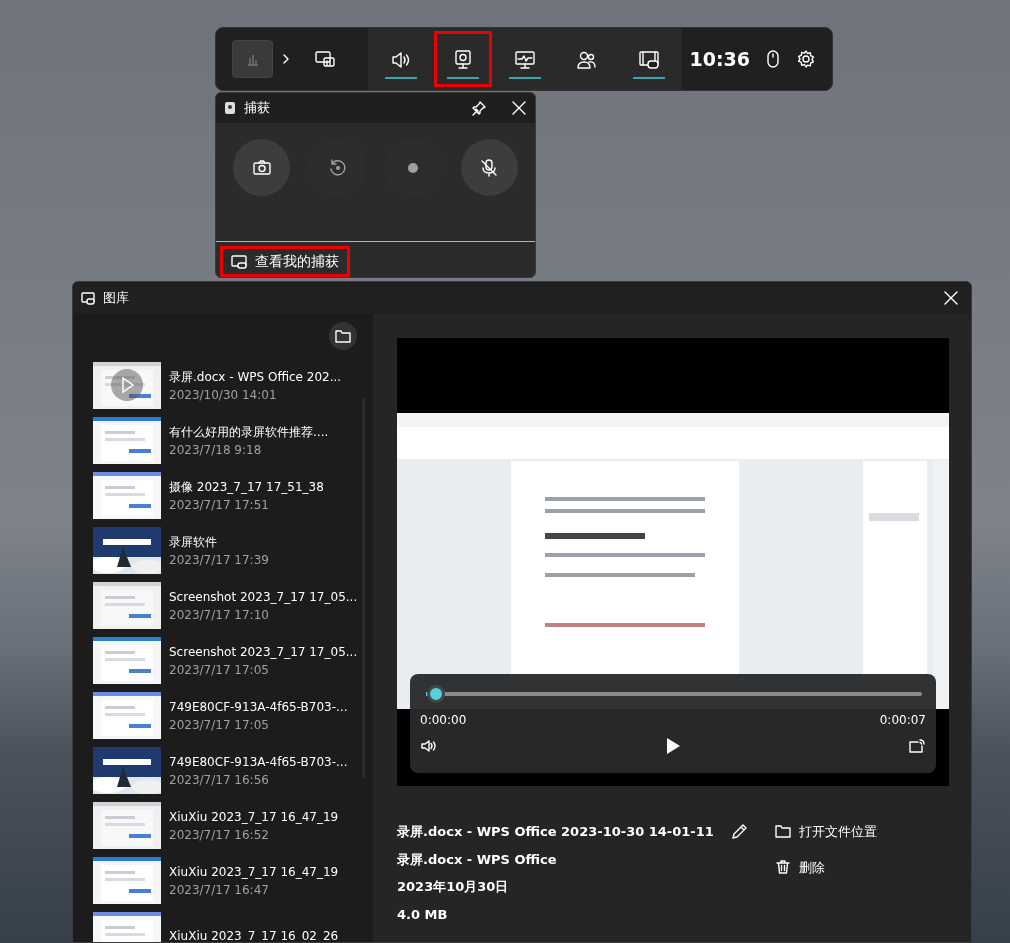 The image size is (1010, 943). Describe the element at coordinates (423, 914) in the screenshot. I see `file-size: 4.0 MB` at that location.